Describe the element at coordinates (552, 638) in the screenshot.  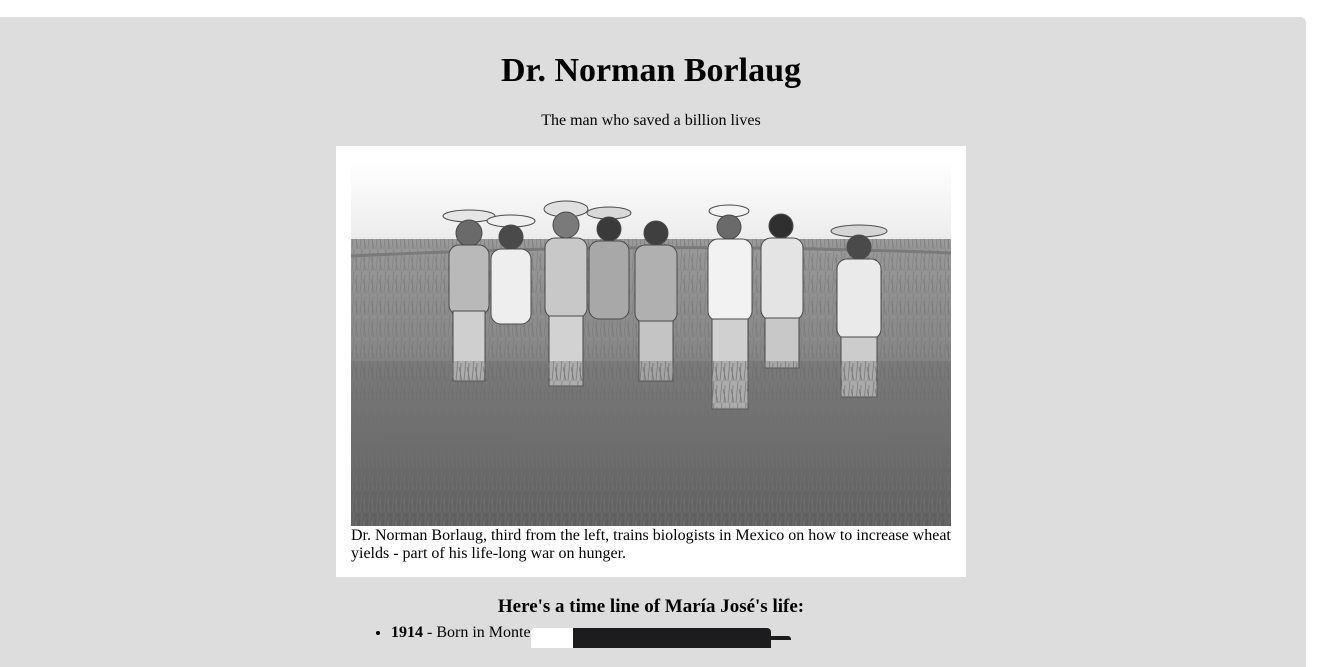
I see `overlay-panel-left` at that location.